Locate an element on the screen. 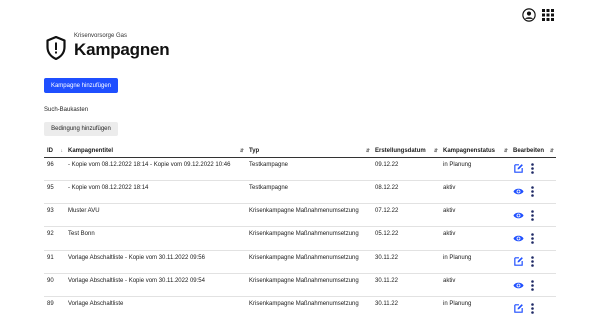  cell-date: 07.12.22 is located at coordinates (406, 215).